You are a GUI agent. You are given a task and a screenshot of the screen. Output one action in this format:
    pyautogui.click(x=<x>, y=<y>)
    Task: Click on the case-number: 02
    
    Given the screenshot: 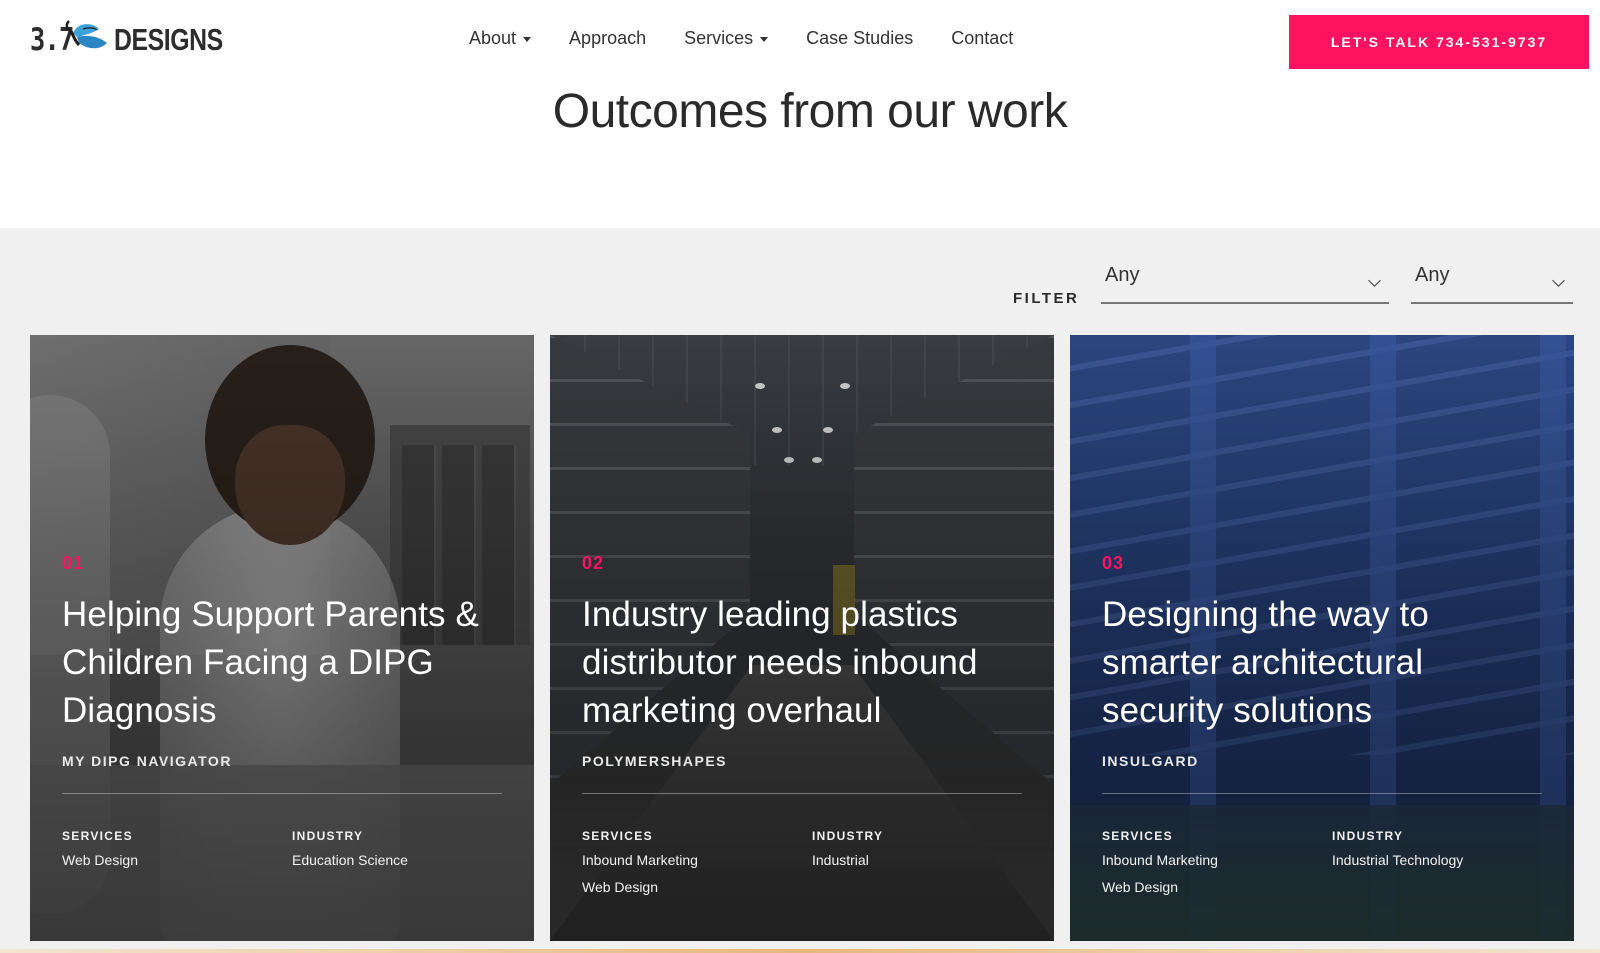 What is the action you would take?
    pyautogui.click(x=593, y=563)
    